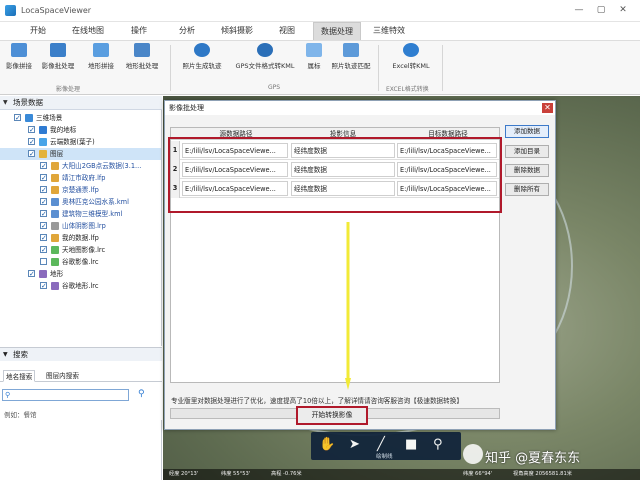 The height and width of the screenshot is (480, 640). I want to click on tree-item: 建筑物三维模型.kml, so click(80, 214).